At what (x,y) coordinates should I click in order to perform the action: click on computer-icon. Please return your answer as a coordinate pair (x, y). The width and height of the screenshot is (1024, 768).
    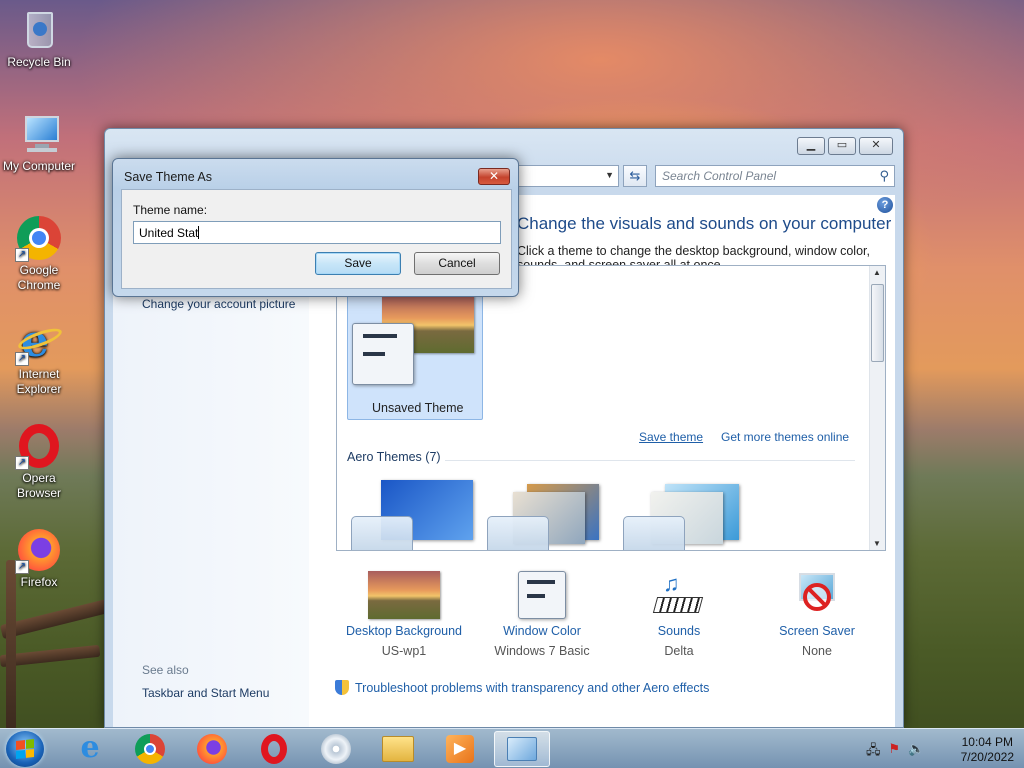
    Looking at the image, I should click on (39, 134).